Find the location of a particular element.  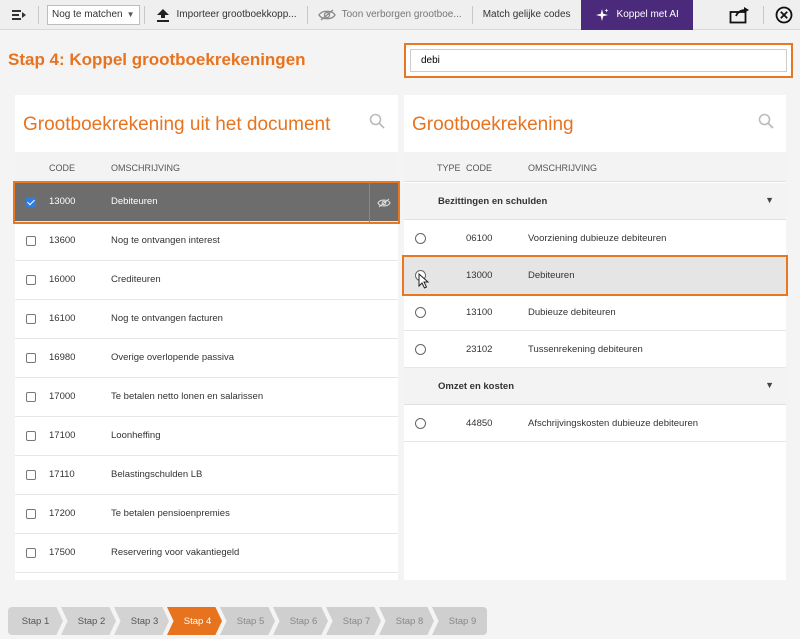

table-row: 16980 Overige overlopende passiva is located at coordinates (206, 358).